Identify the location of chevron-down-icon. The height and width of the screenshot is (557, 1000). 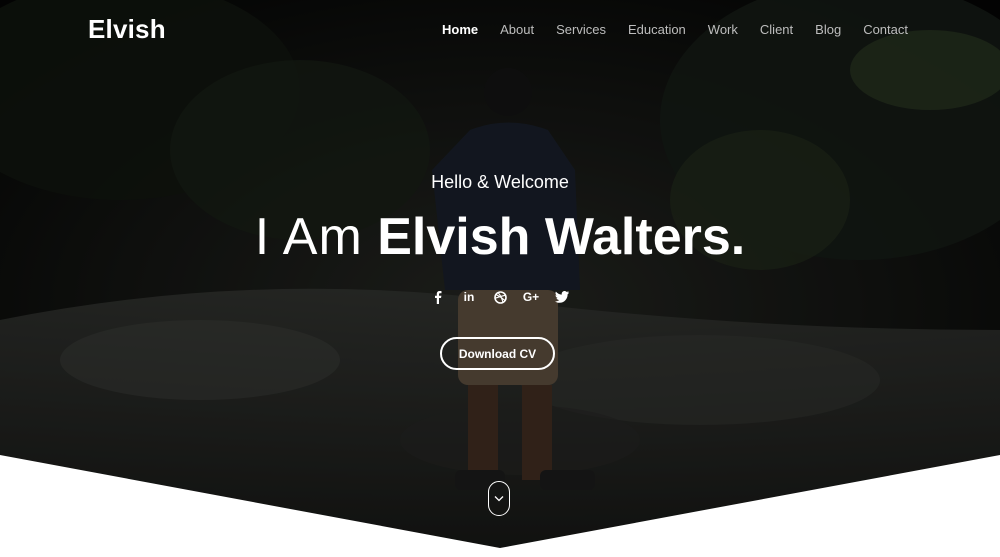
(499, 499).